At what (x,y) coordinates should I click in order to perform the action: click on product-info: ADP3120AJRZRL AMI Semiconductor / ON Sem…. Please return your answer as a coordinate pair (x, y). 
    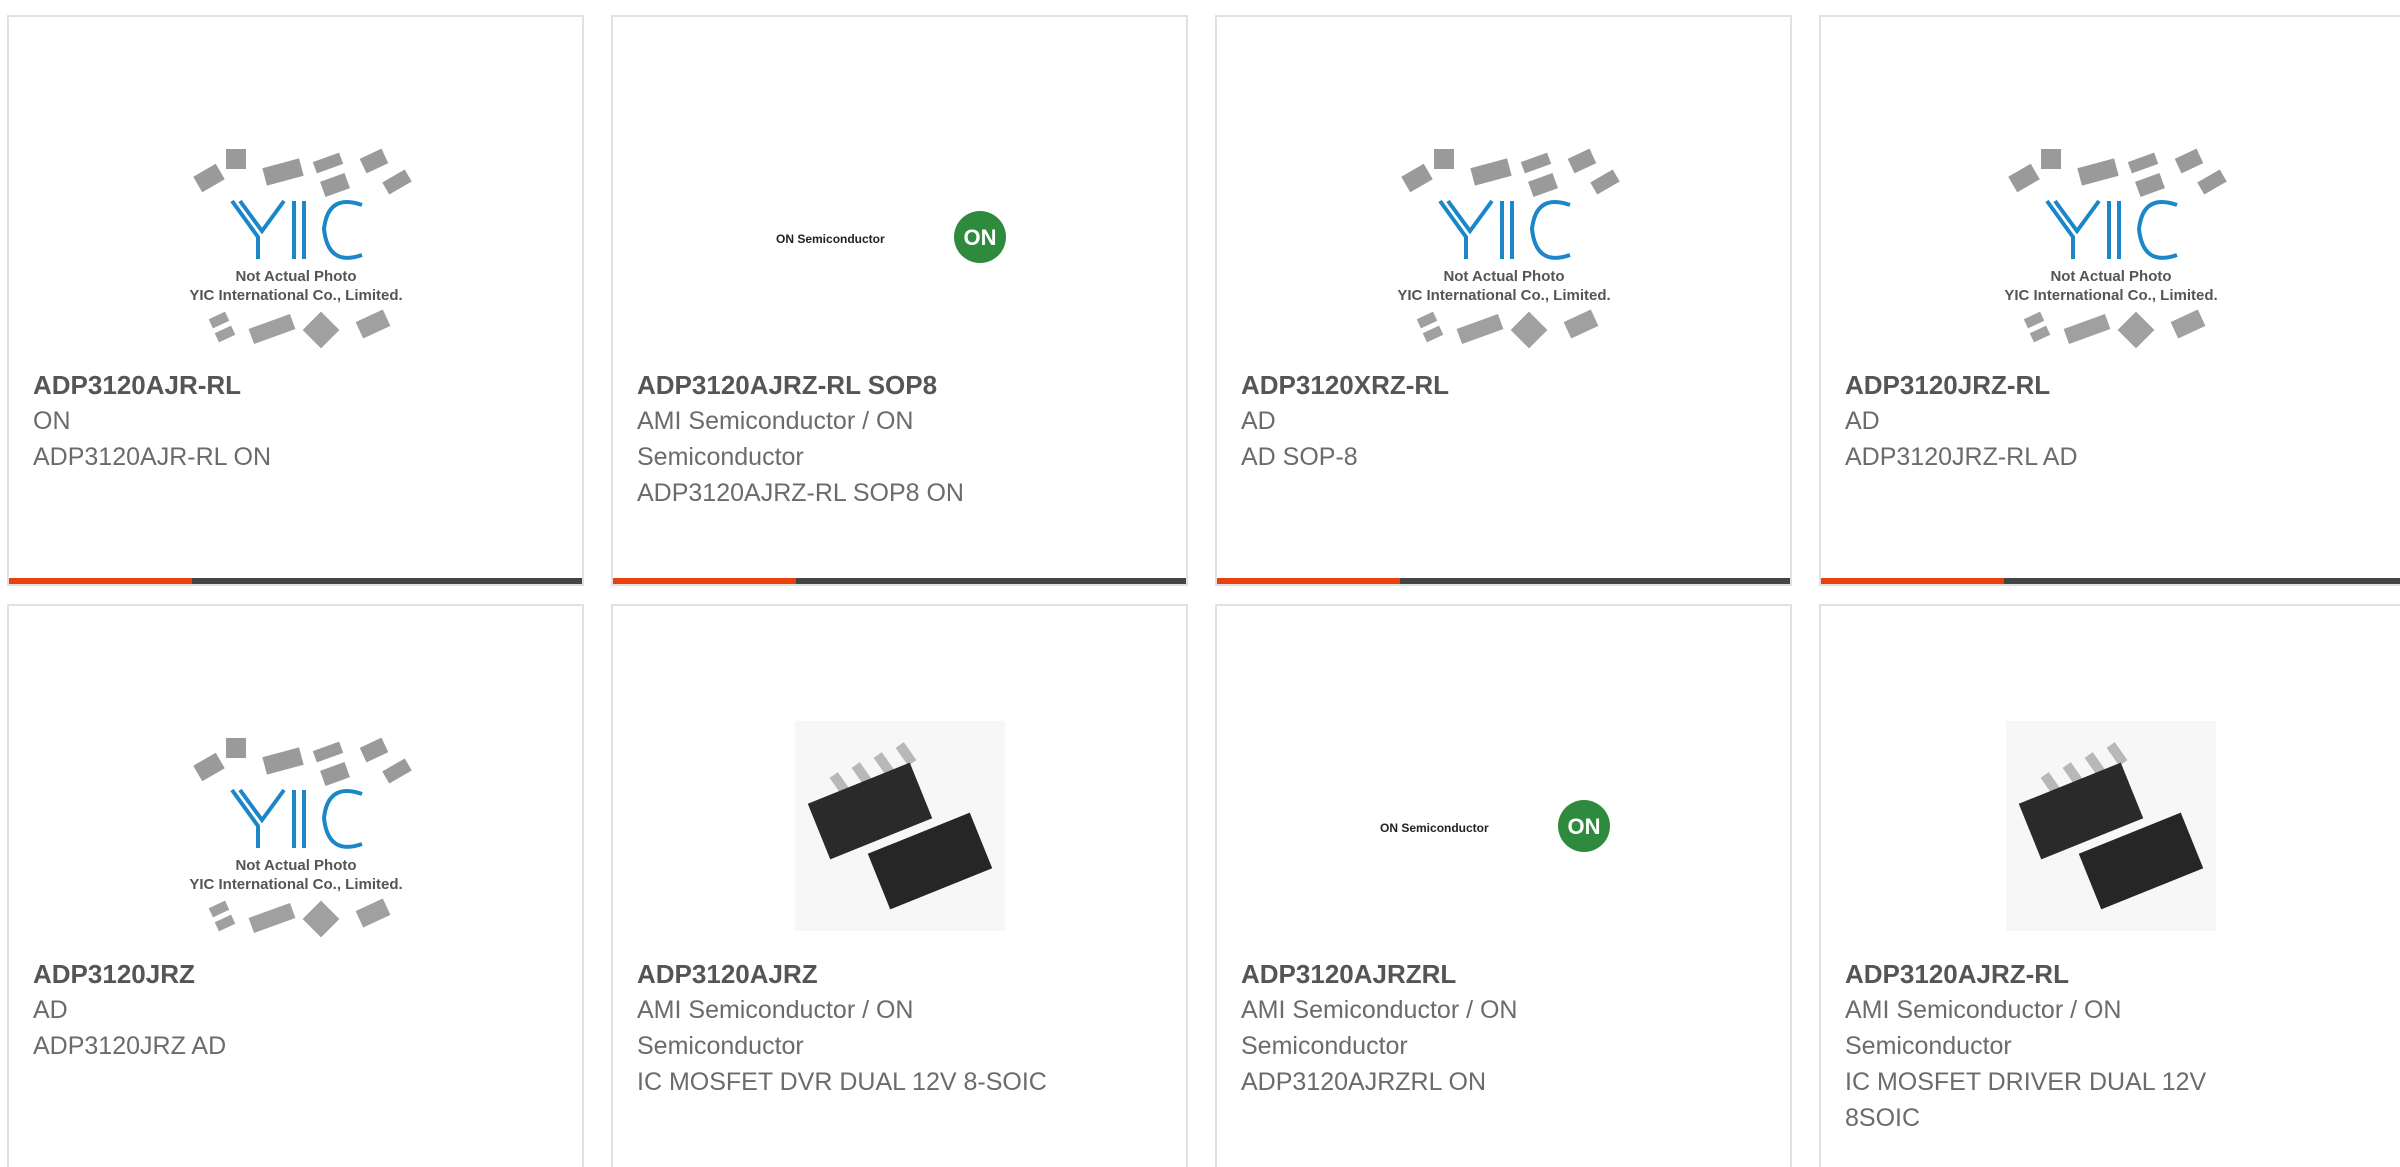
    Looking at the image, I should click on (1451, 1028).